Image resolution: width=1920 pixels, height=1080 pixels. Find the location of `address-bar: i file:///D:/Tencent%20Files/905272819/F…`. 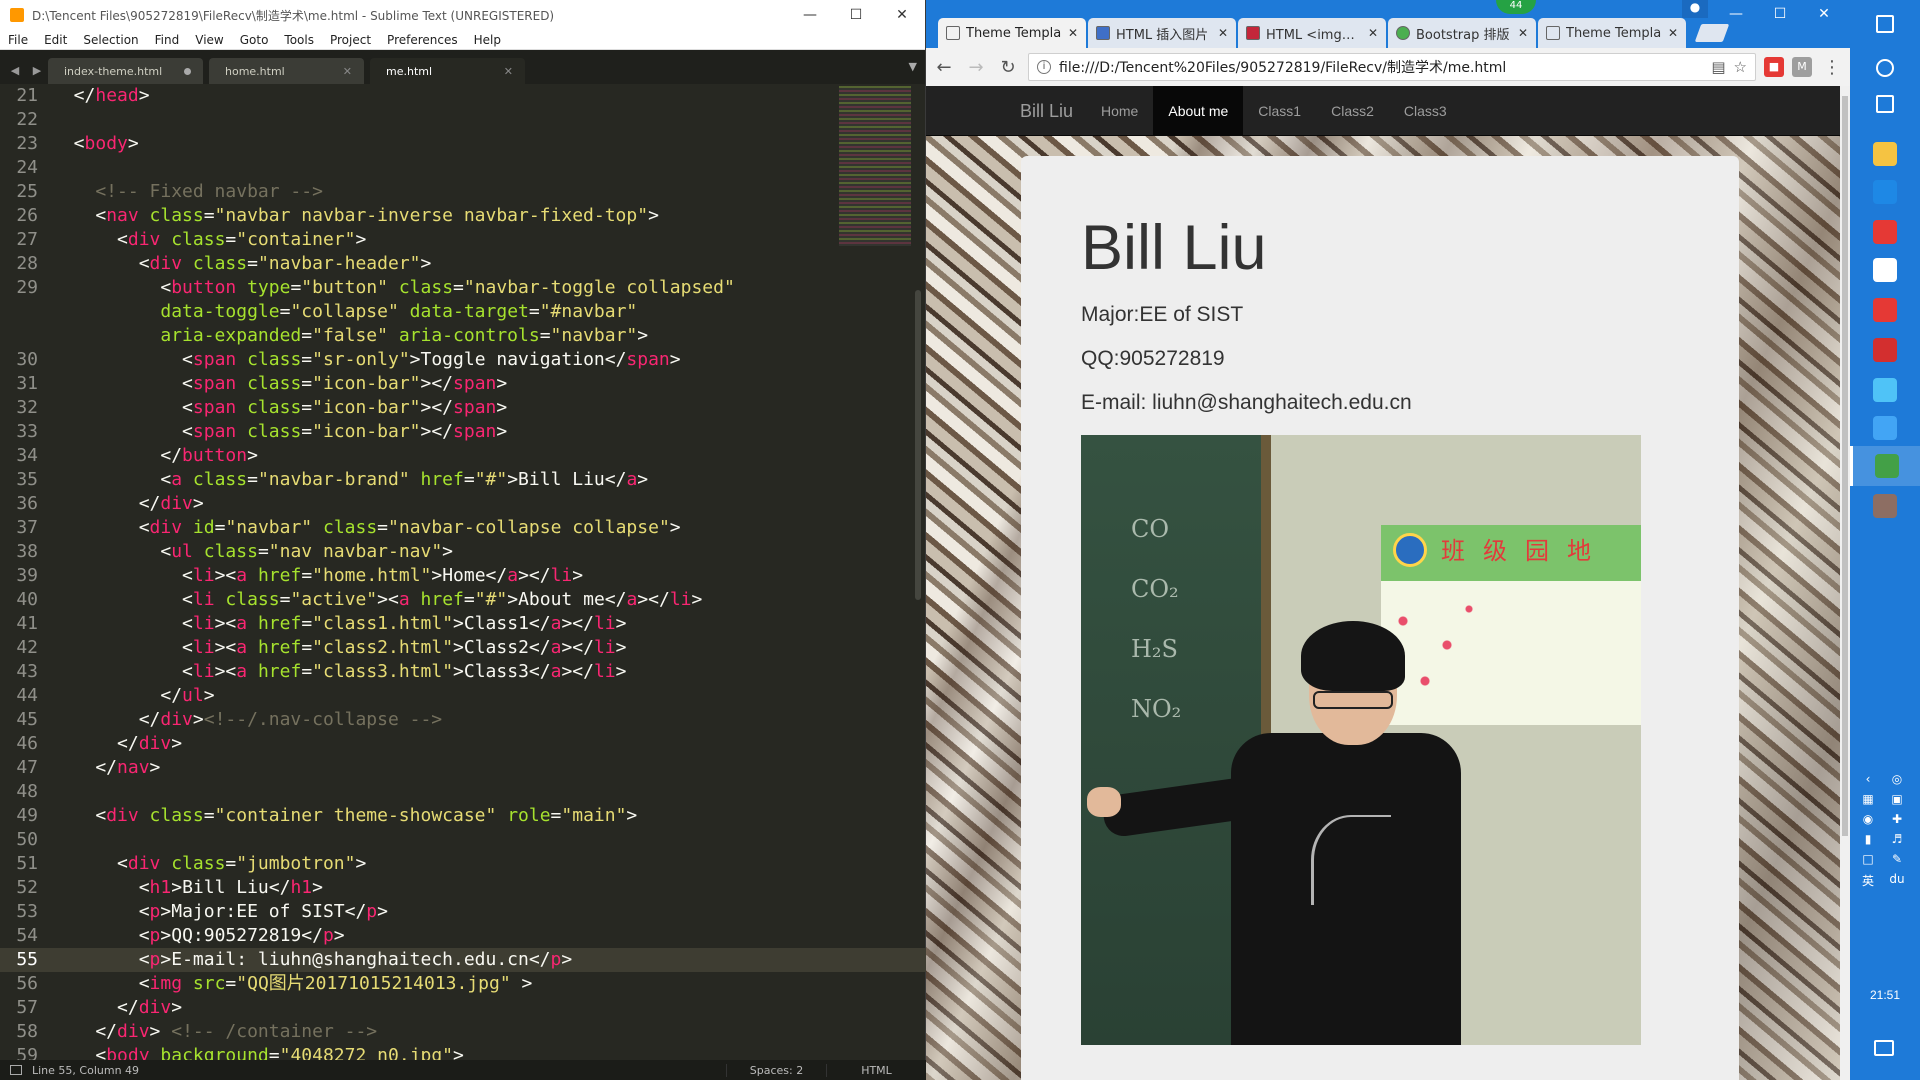

address-bar: i file:///D:/Tencent%20Files/905272819/F… is located at coordinates (1392, 67).